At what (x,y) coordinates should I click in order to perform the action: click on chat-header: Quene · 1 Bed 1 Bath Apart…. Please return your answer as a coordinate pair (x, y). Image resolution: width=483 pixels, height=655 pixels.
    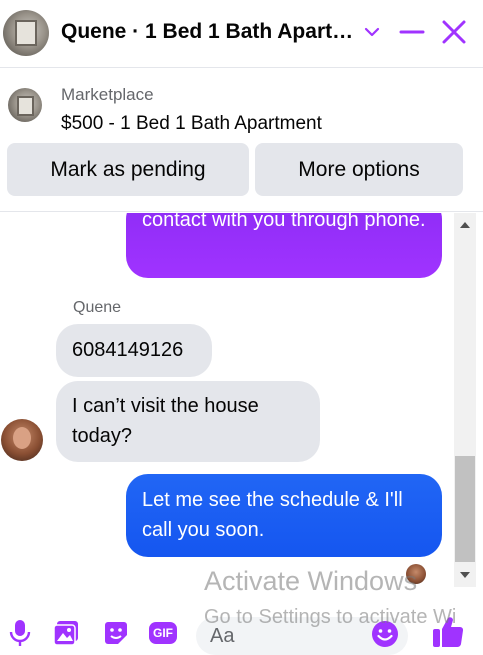
    Looking at the image, I should click on (241, 34).